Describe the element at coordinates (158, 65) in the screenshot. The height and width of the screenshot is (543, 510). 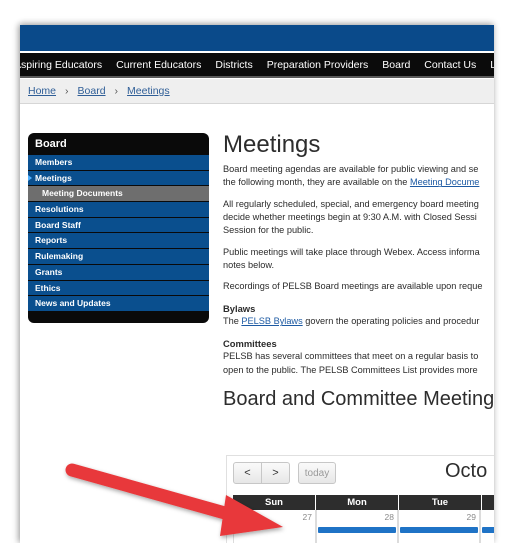
I see `nav-current-educators: Current Educators` at that location.